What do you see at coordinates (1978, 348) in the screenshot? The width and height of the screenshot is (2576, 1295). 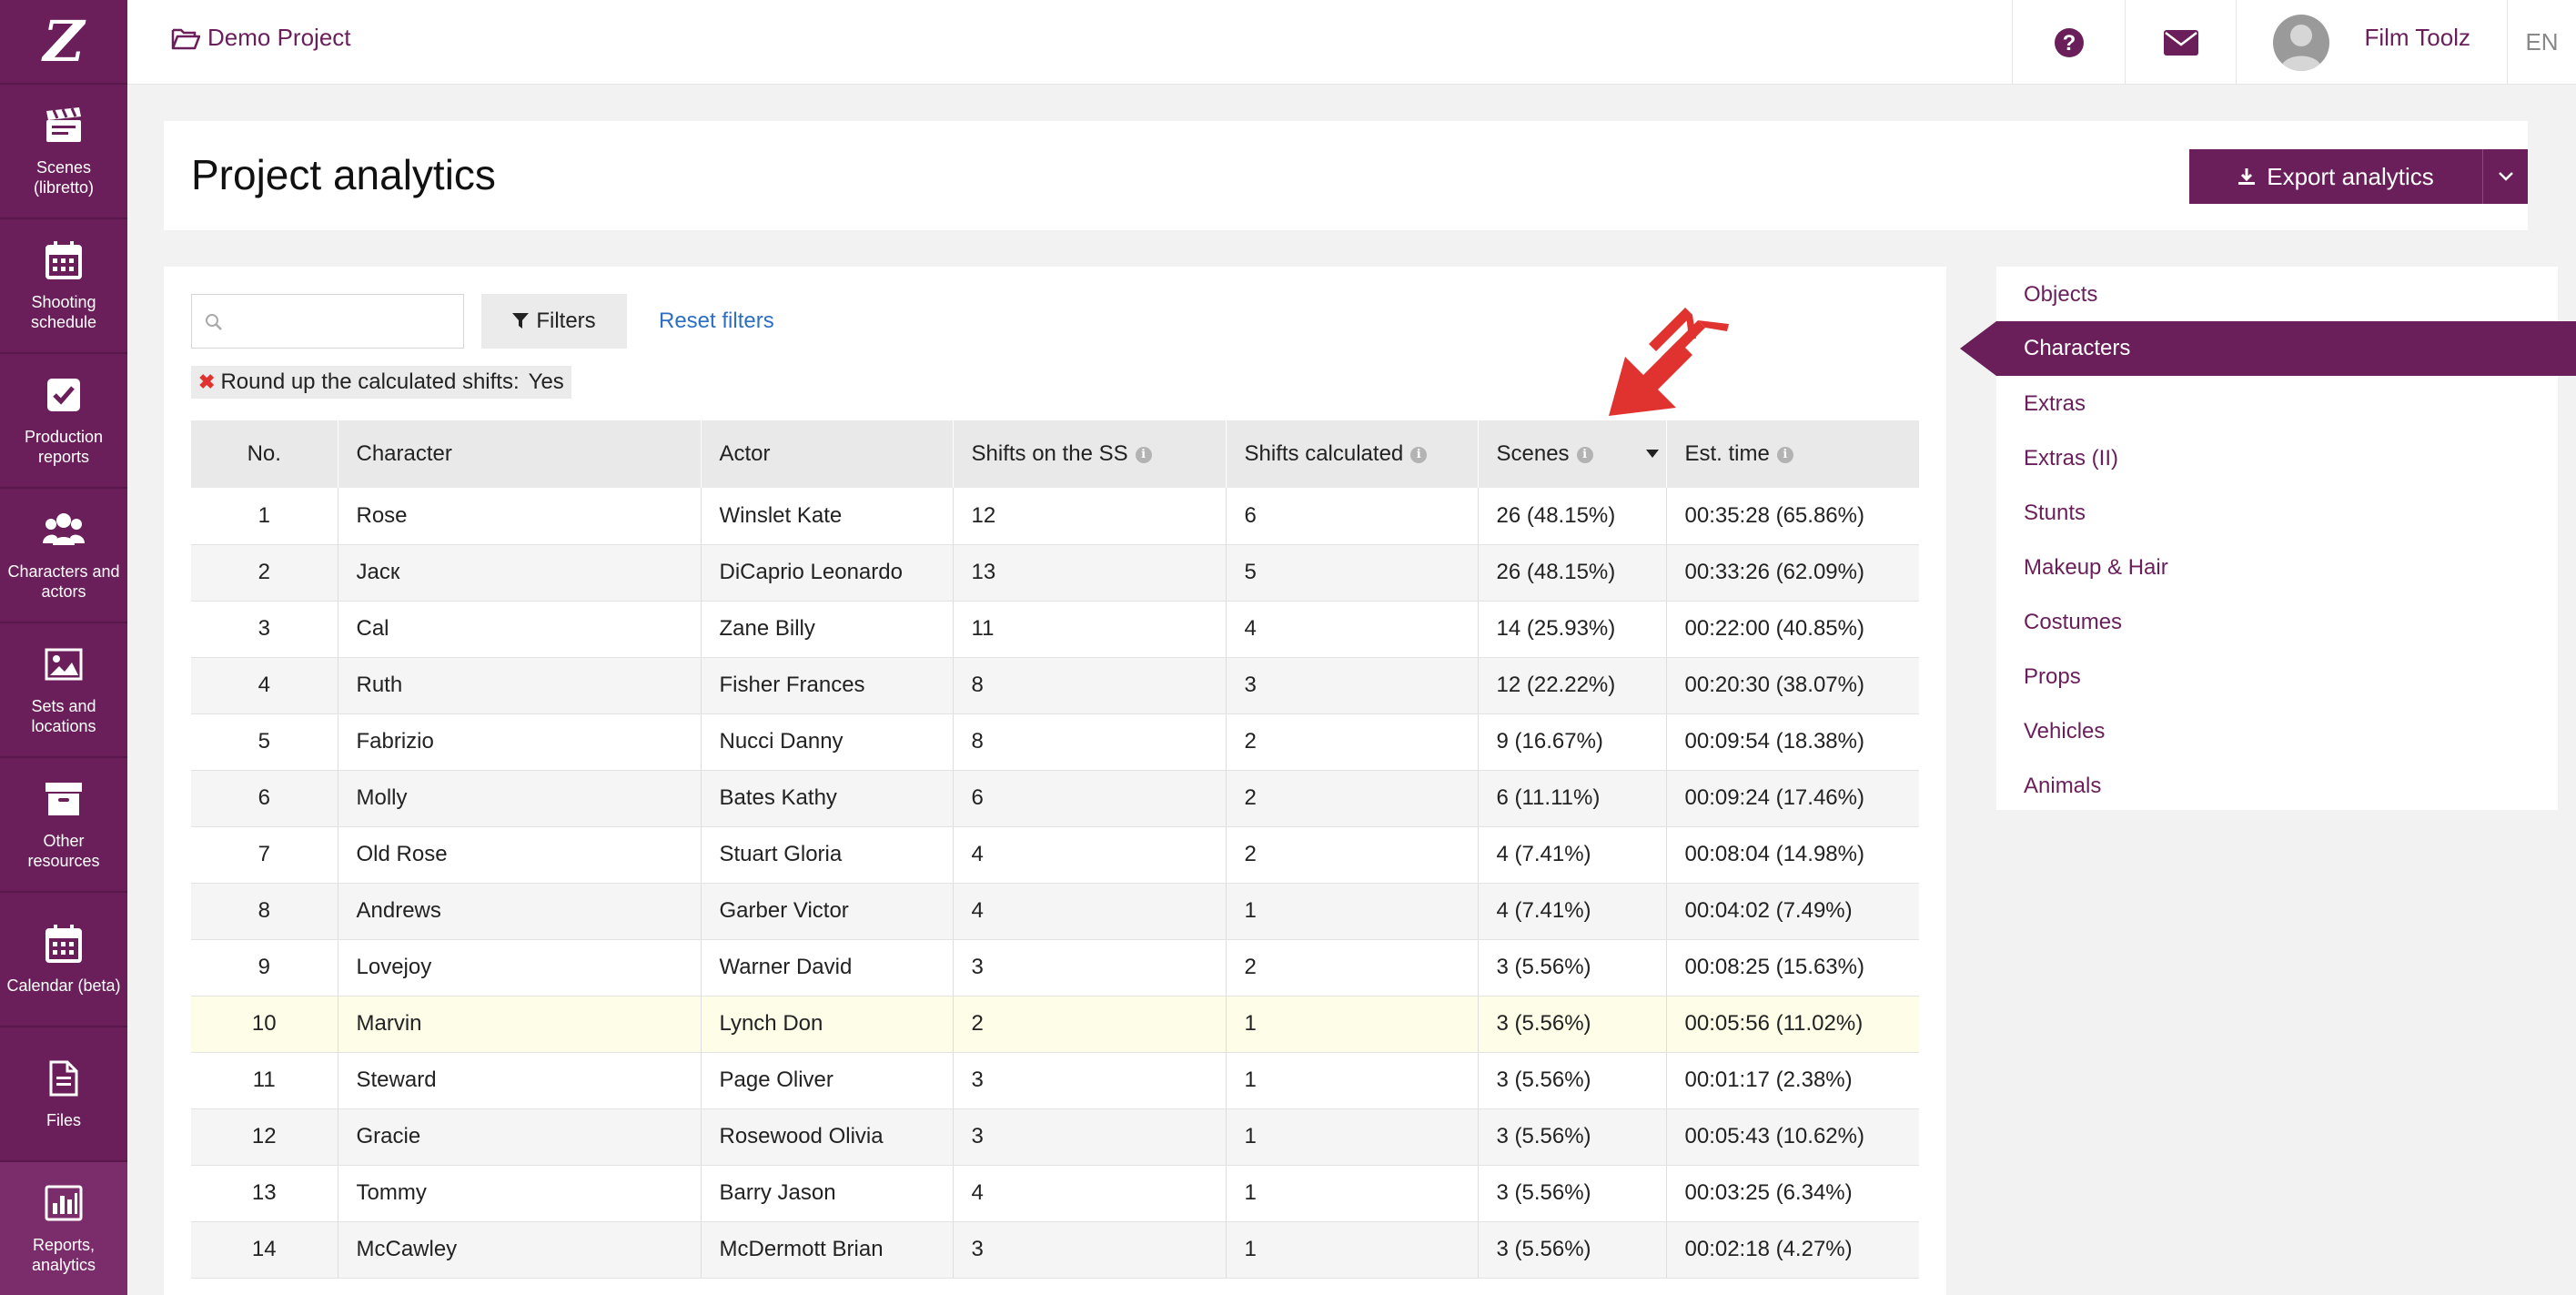 I see `active-pointer` at bounding box center [1978, 348].